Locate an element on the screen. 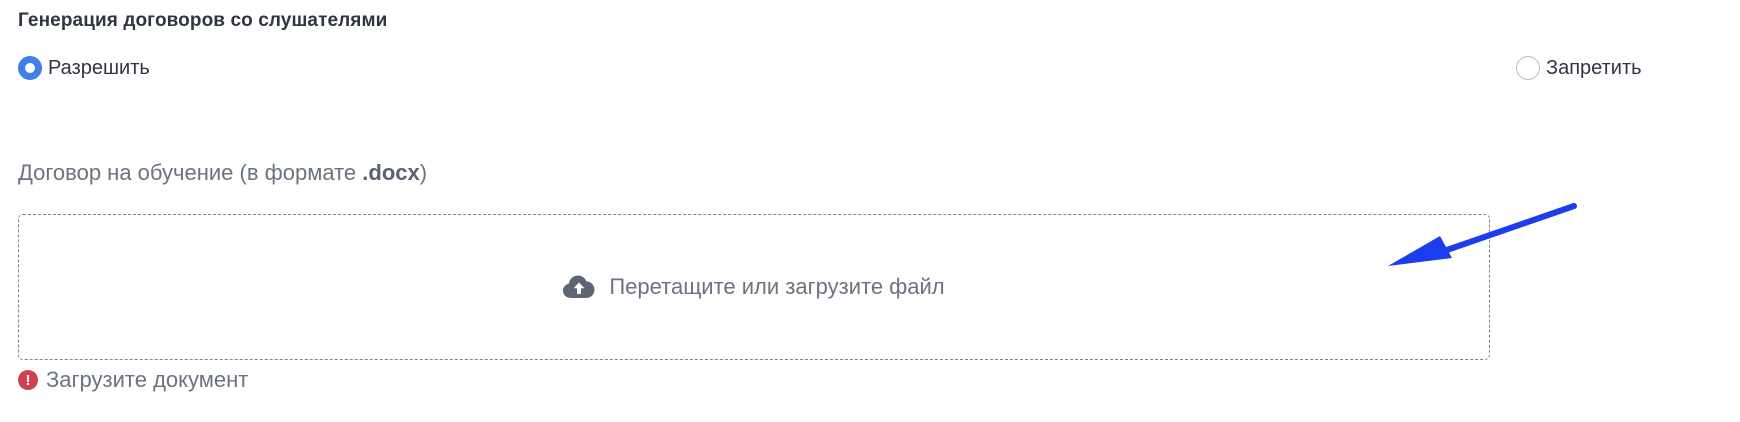  radio-deny: Запретить is located at coordinates (1579, 68).